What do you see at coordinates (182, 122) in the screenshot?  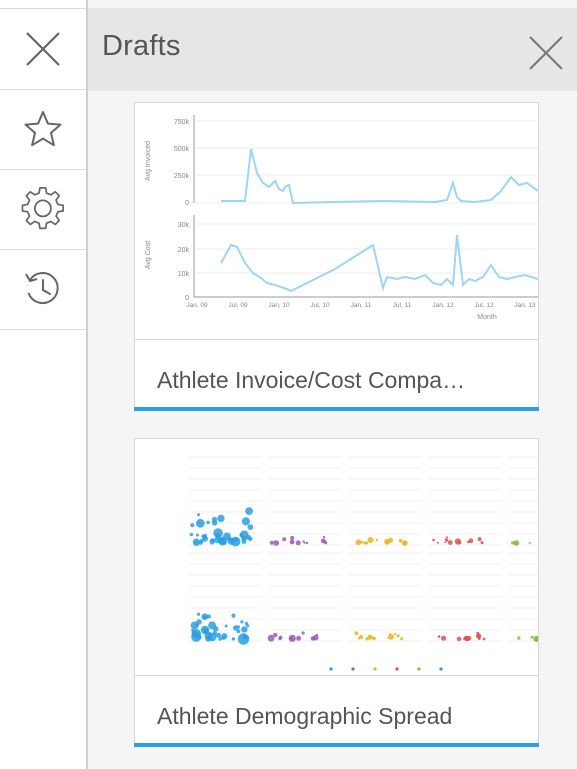 I see `y-tick-label: 750k` at bounding box center [182, 122].